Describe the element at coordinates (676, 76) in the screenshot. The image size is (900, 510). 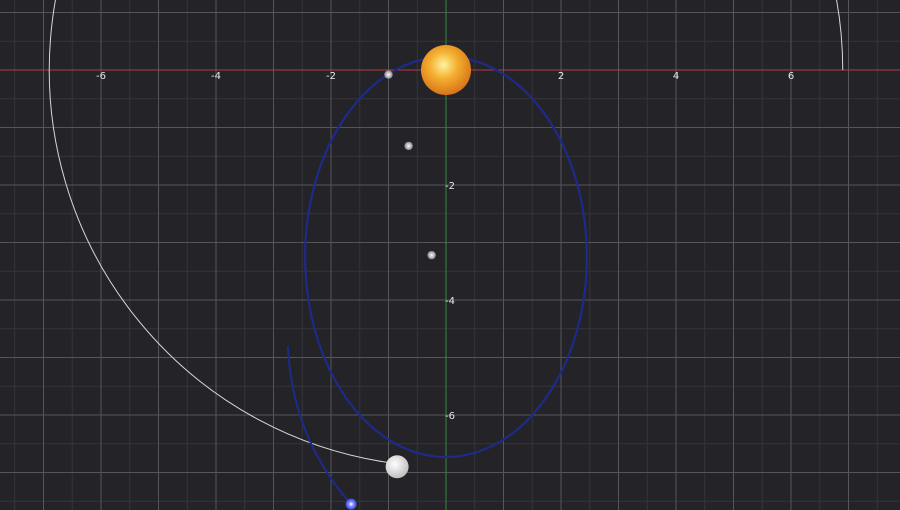
I see `x-tick-label: 4` at that location.